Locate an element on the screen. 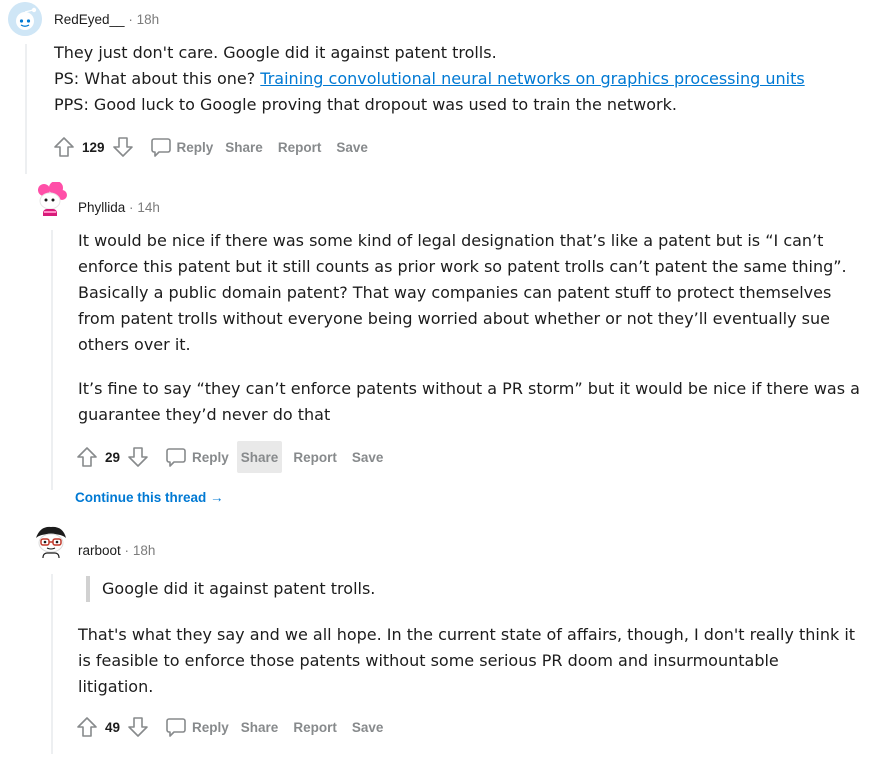  goggles-snoo-avatar-icon is located at coordinates (51, 542).